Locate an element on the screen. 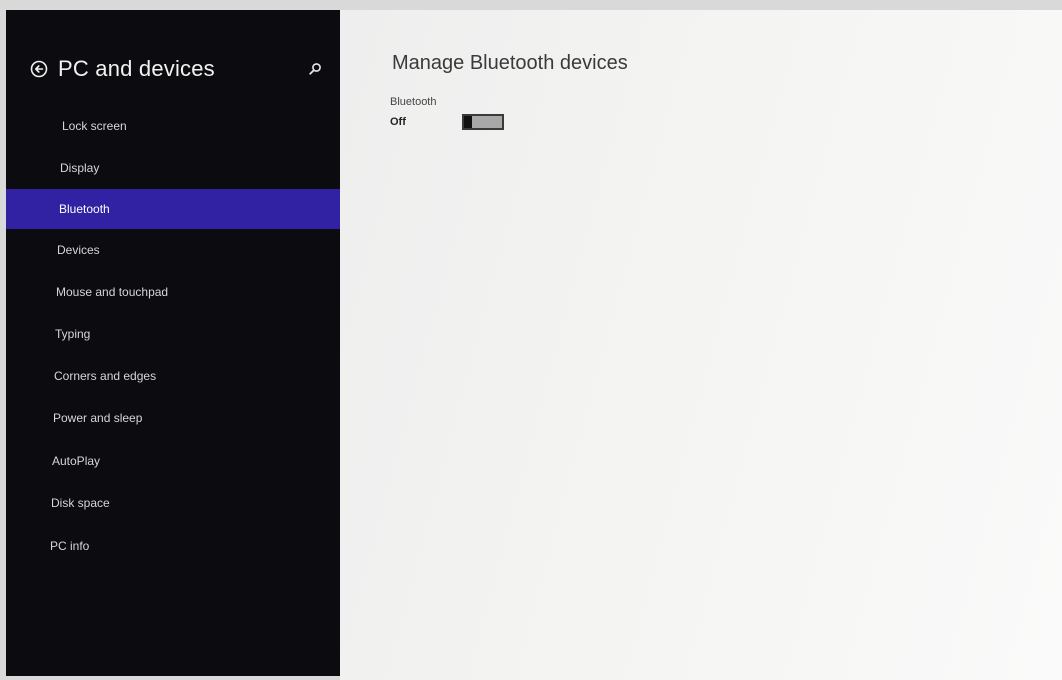 The width and height of the screenshot is (1062, 680). sidebar-item-power-and-sleep: Power and sleep is located at coordinates (173, 418).